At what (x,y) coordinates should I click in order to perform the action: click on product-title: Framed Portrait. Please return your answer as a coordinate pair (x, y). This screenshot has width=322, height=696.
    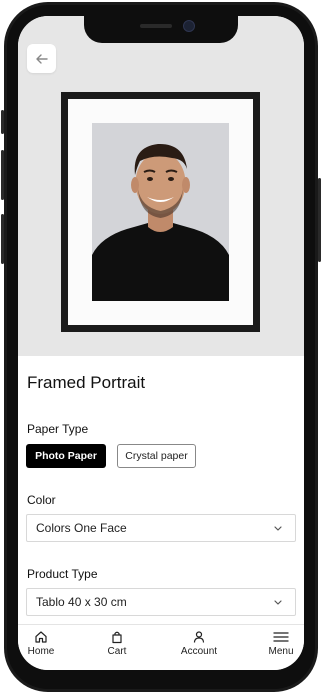
    Looking at the image, I should click on (86, 382).